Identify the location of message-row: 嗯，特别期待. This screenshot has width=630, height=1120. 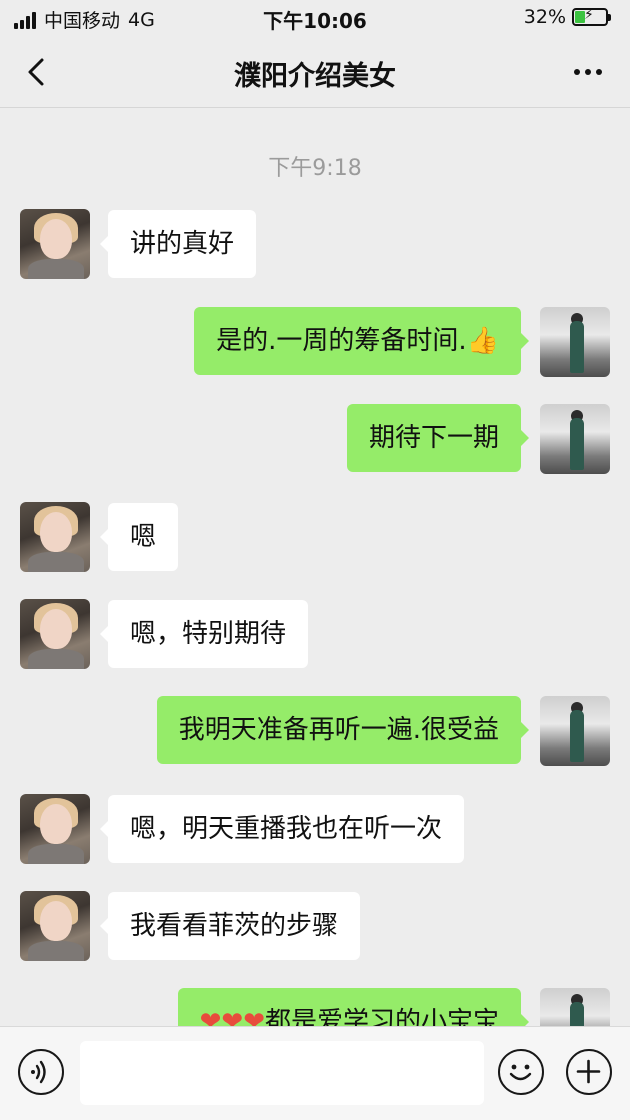
(315, 634).